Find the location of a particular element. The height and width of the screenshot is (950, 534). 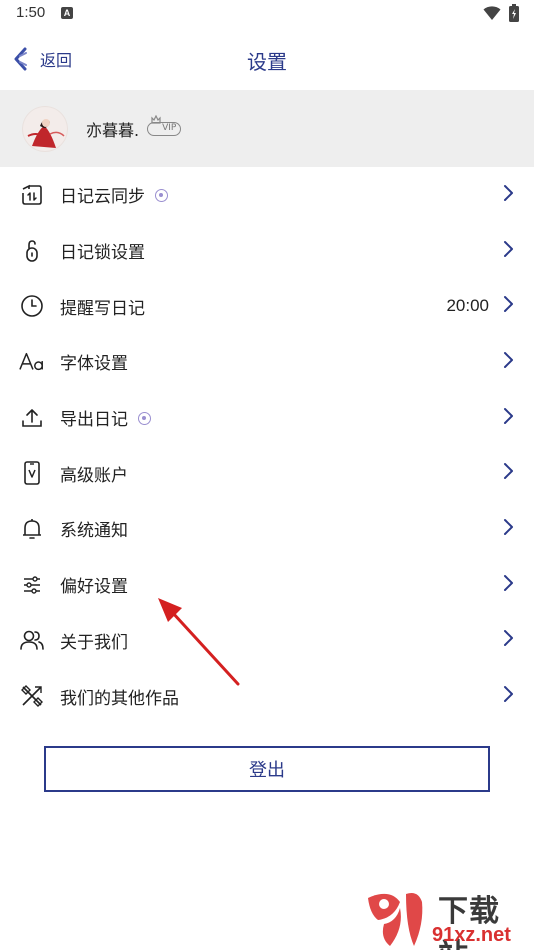

status-time: 1:50 is located at coordinates (31, 12).